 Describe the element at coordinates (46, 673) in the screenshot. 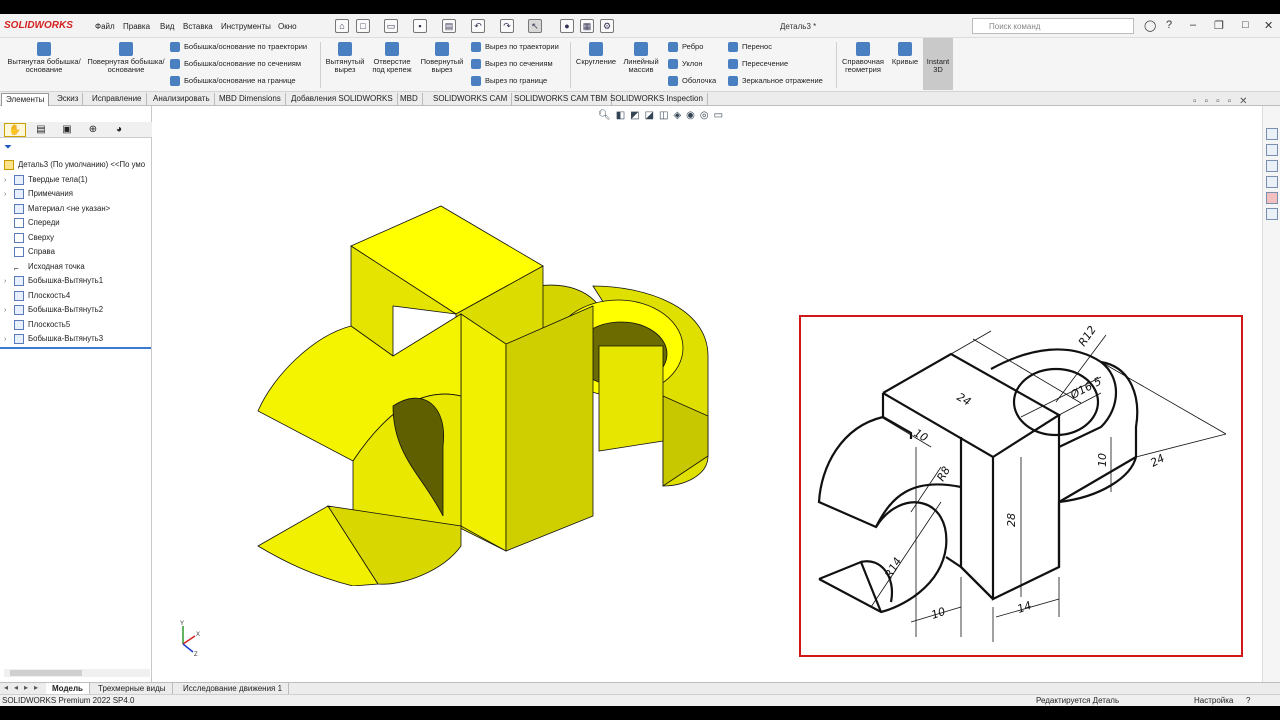

I see `scrollbar-thumb` at that location.